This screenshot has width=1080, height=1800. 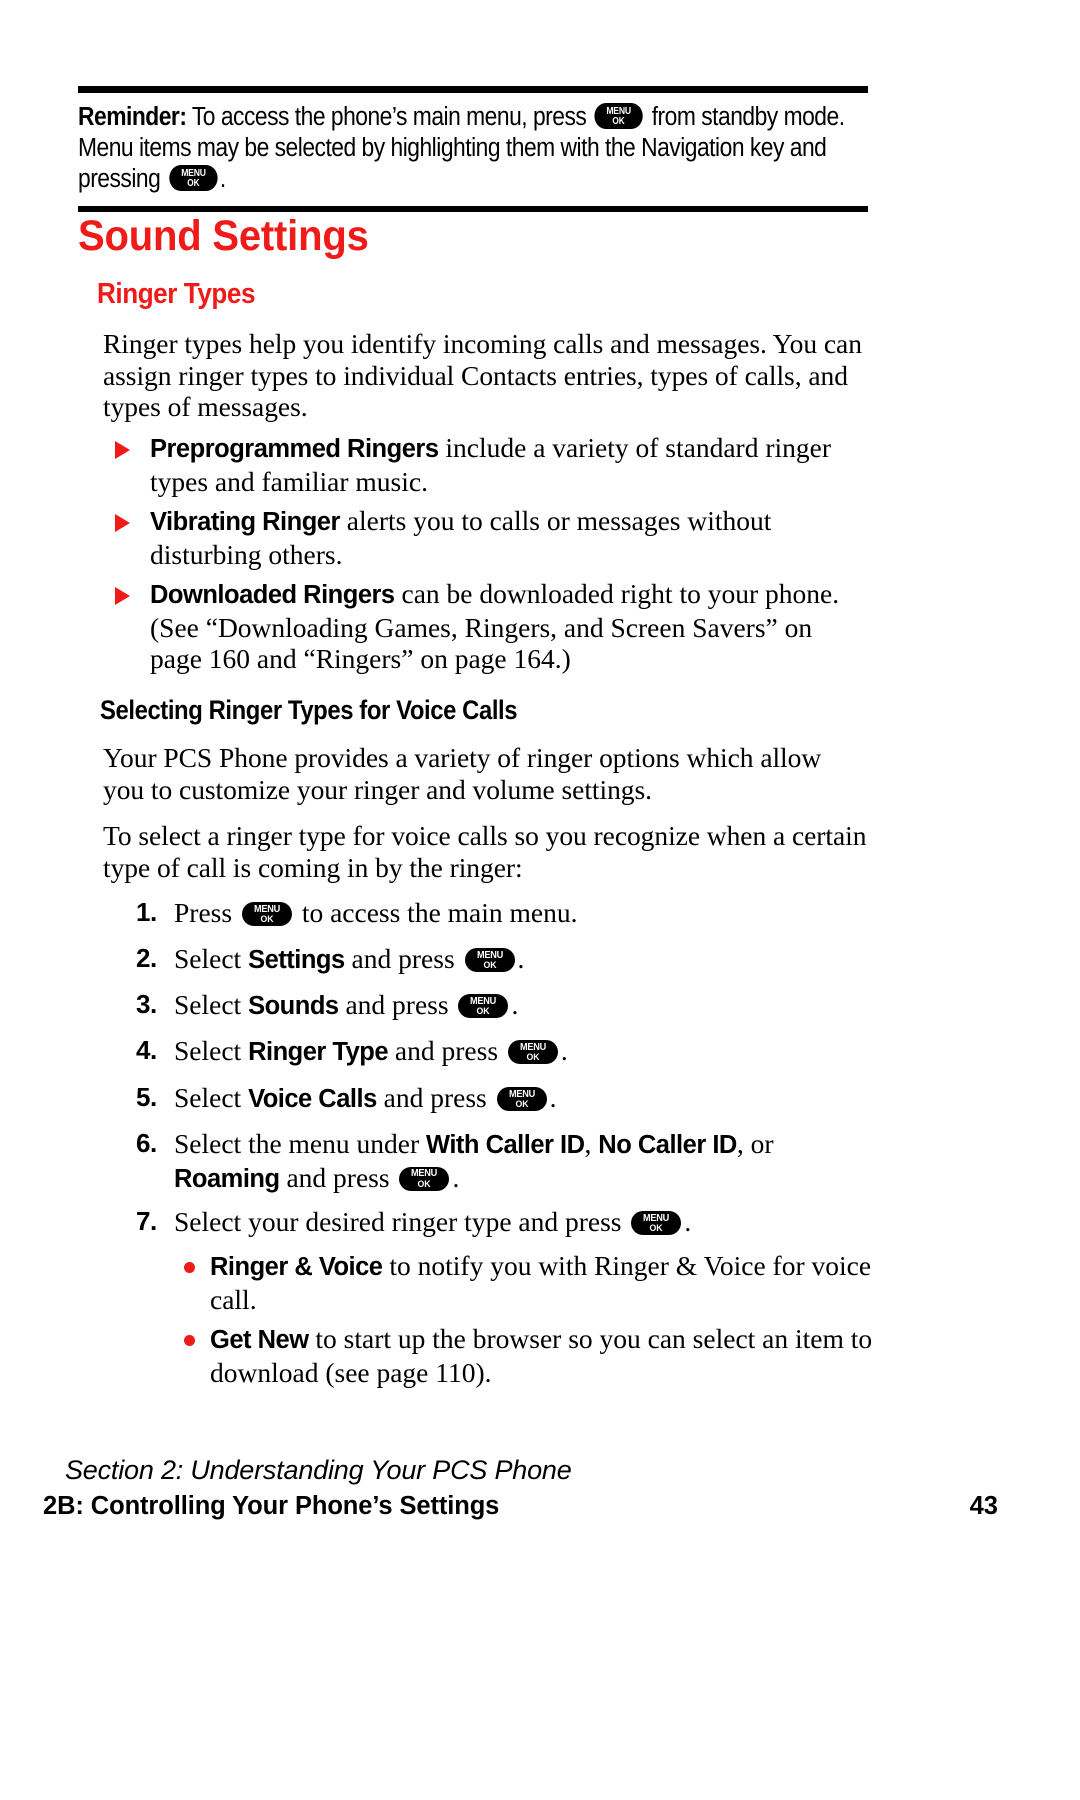 I want to click on footer-section-label: Section 2: Understanding Your PCS Phone, so click(x=318, y=1470).